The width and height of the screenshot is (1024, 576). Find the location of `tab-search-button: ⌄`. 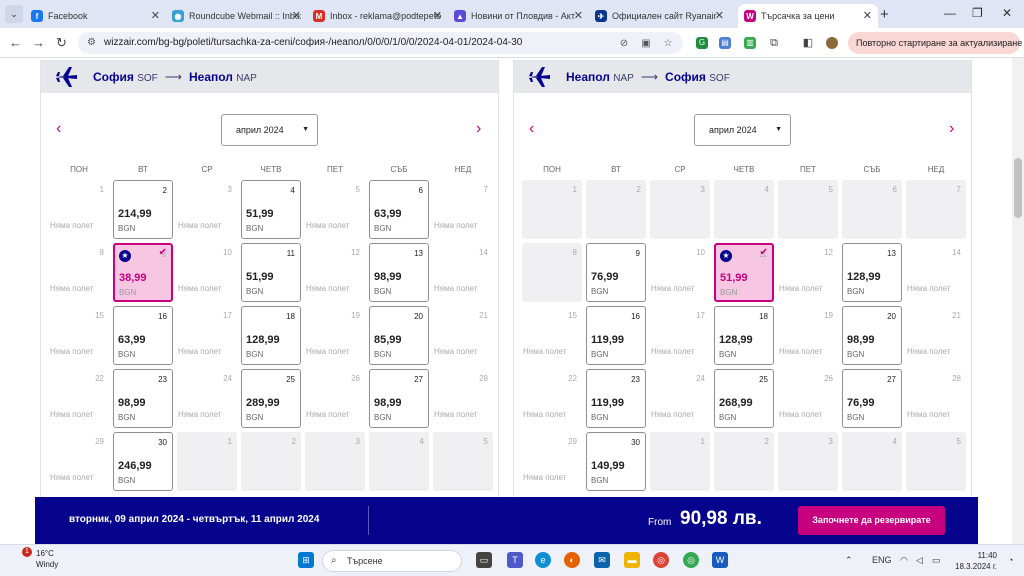

tab-search-button: ⌄ is located at coordinates (14, 14).